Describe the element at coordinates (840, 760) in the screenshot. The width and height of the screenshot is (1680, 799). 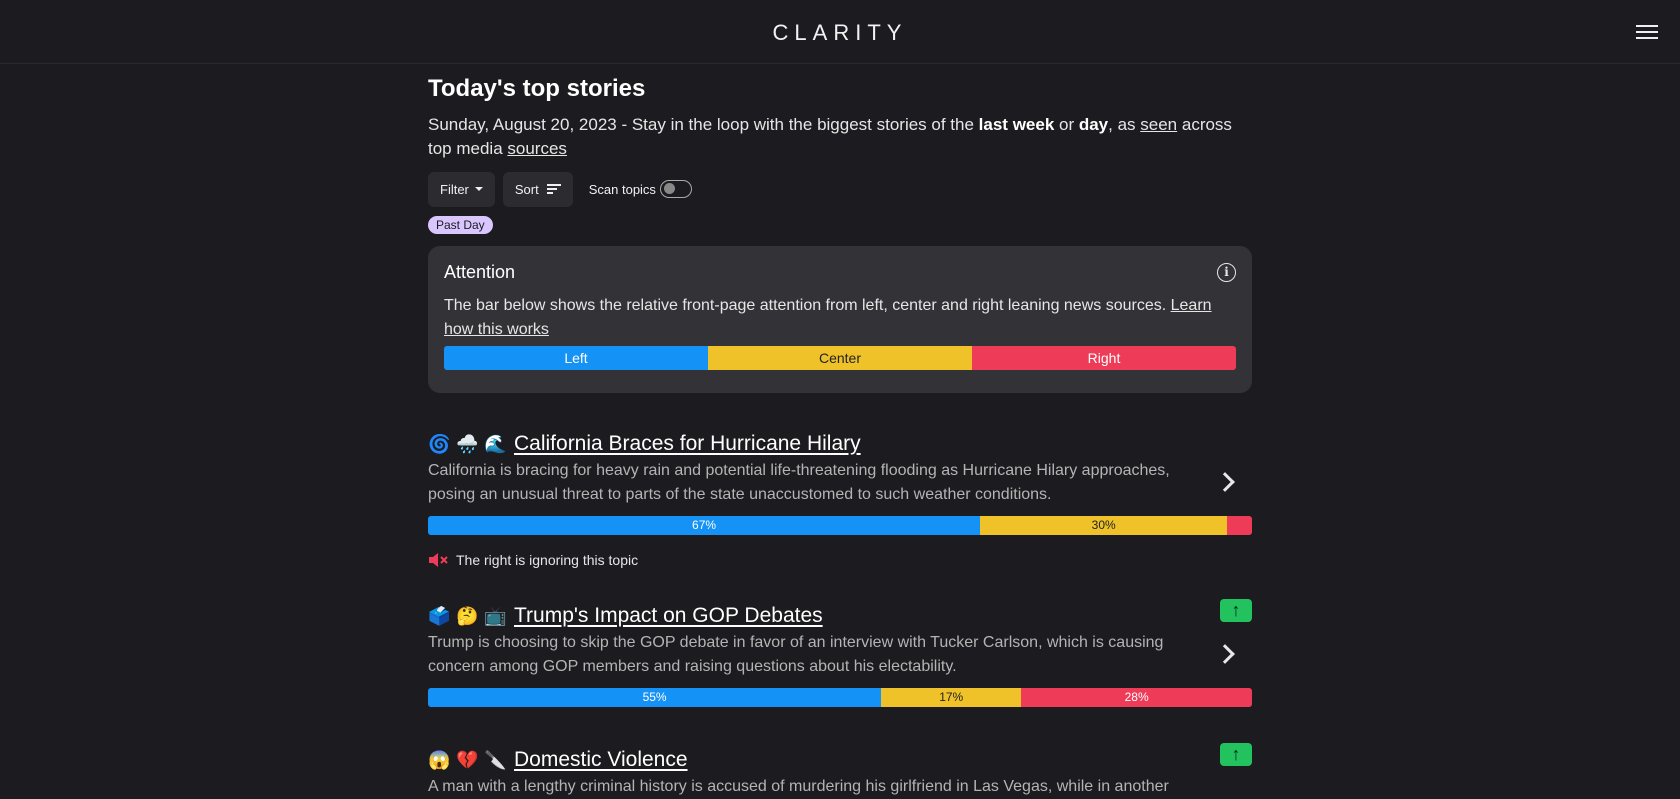
I see `story-title-row: 😱 💔 🔪 Domestic Violence` at that location.